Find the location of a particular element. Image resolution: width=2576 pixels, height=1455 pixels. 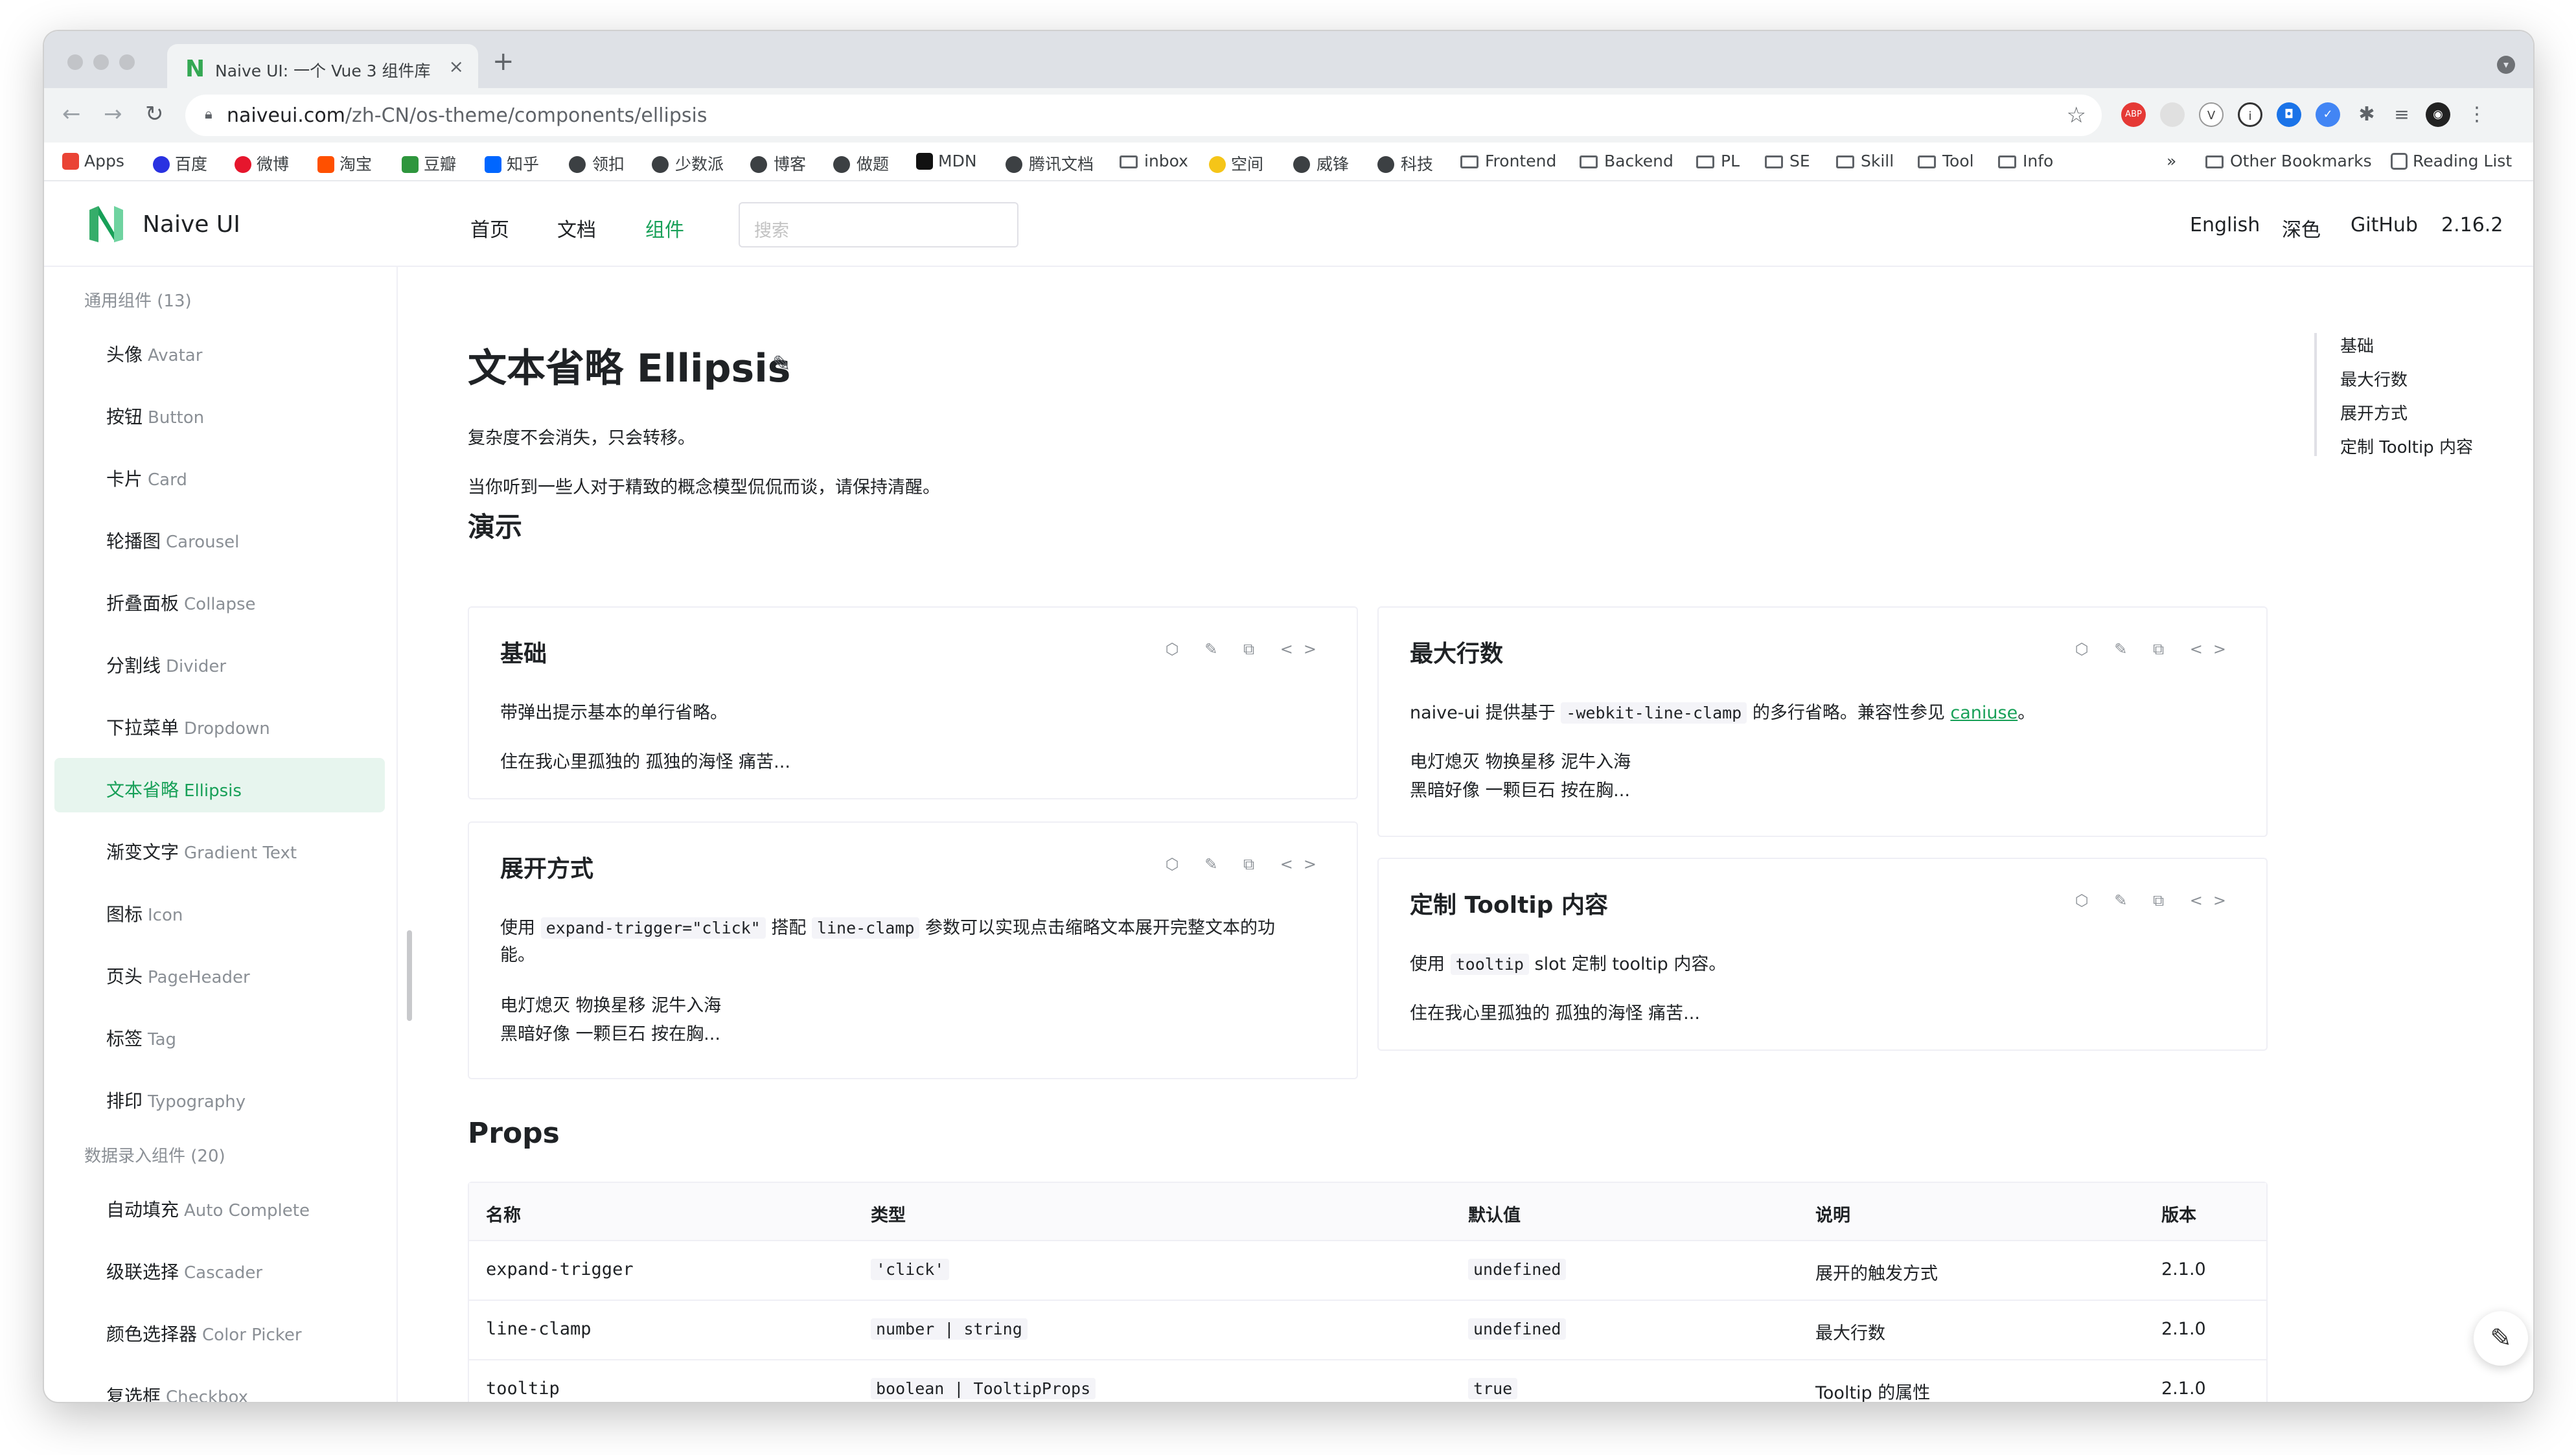

bookmark-tech: 科技 is located at coordinates (1405, 163).